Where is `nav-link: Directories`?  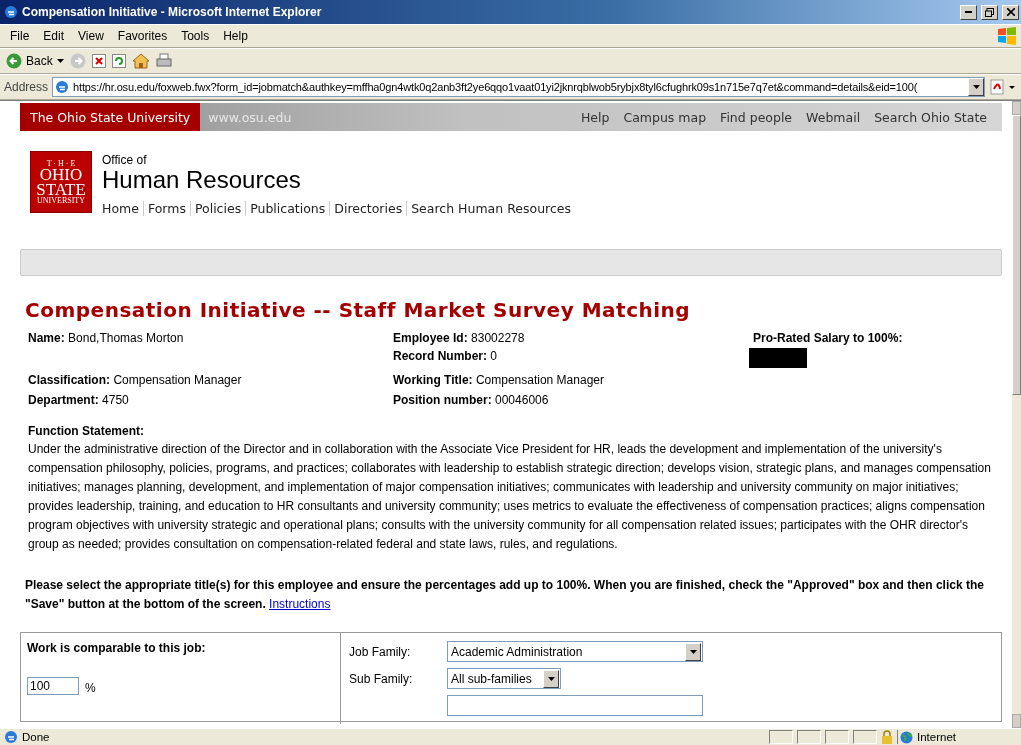
nav-link: Directories is located at coordinates (368, 208).